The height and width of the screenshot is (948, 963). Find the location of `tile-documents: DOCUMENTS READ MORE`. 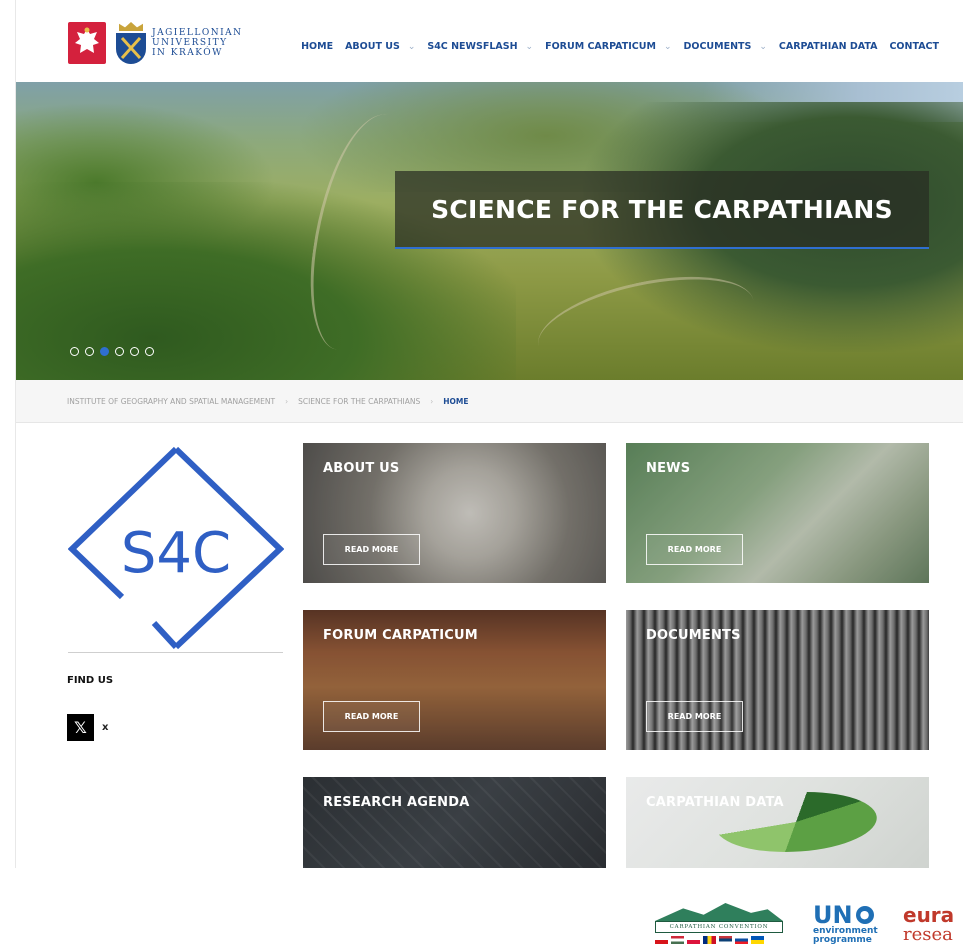

tile-documents: DOCUMENTS READ MORE is located at coordinates (777, 680).